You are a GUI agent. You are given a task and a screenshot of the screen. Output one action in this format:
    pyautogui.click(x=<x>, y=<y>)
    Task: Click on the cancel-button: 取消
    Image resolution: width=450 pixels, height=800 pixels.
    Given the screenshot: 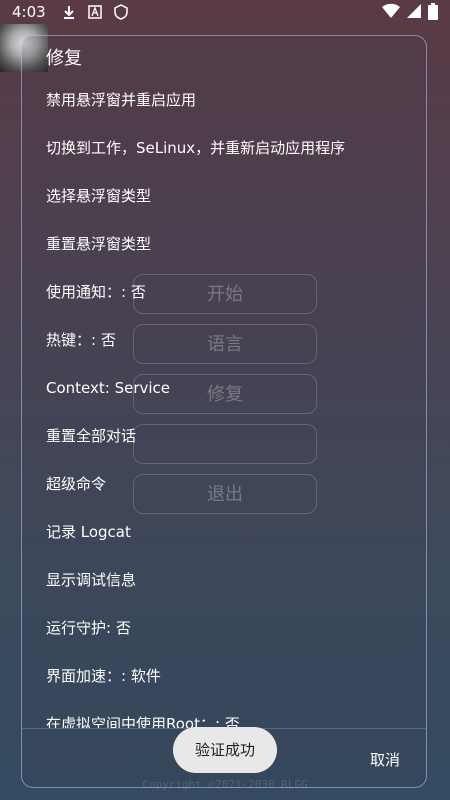 What is the action you would take?
    pyautogui.click(x=385, y=759)
    